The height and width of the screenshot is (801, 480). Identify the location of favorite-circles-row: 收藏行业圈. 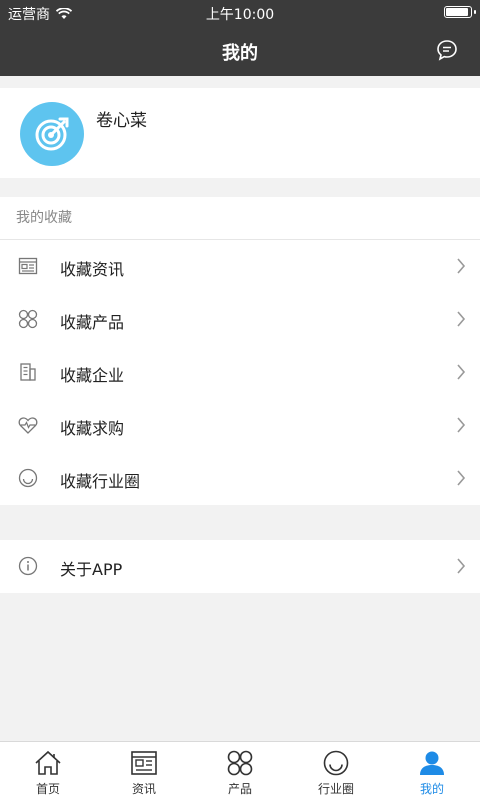
(240, 478).